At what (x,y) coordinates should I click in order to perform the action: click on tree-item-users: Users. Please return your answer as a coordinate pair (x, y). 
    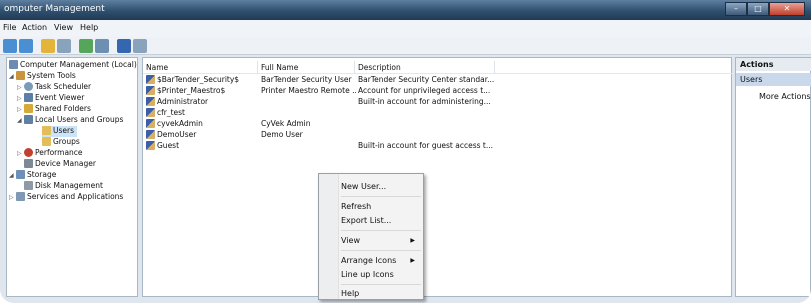
    Looking at the image, I should click on (60, 131).